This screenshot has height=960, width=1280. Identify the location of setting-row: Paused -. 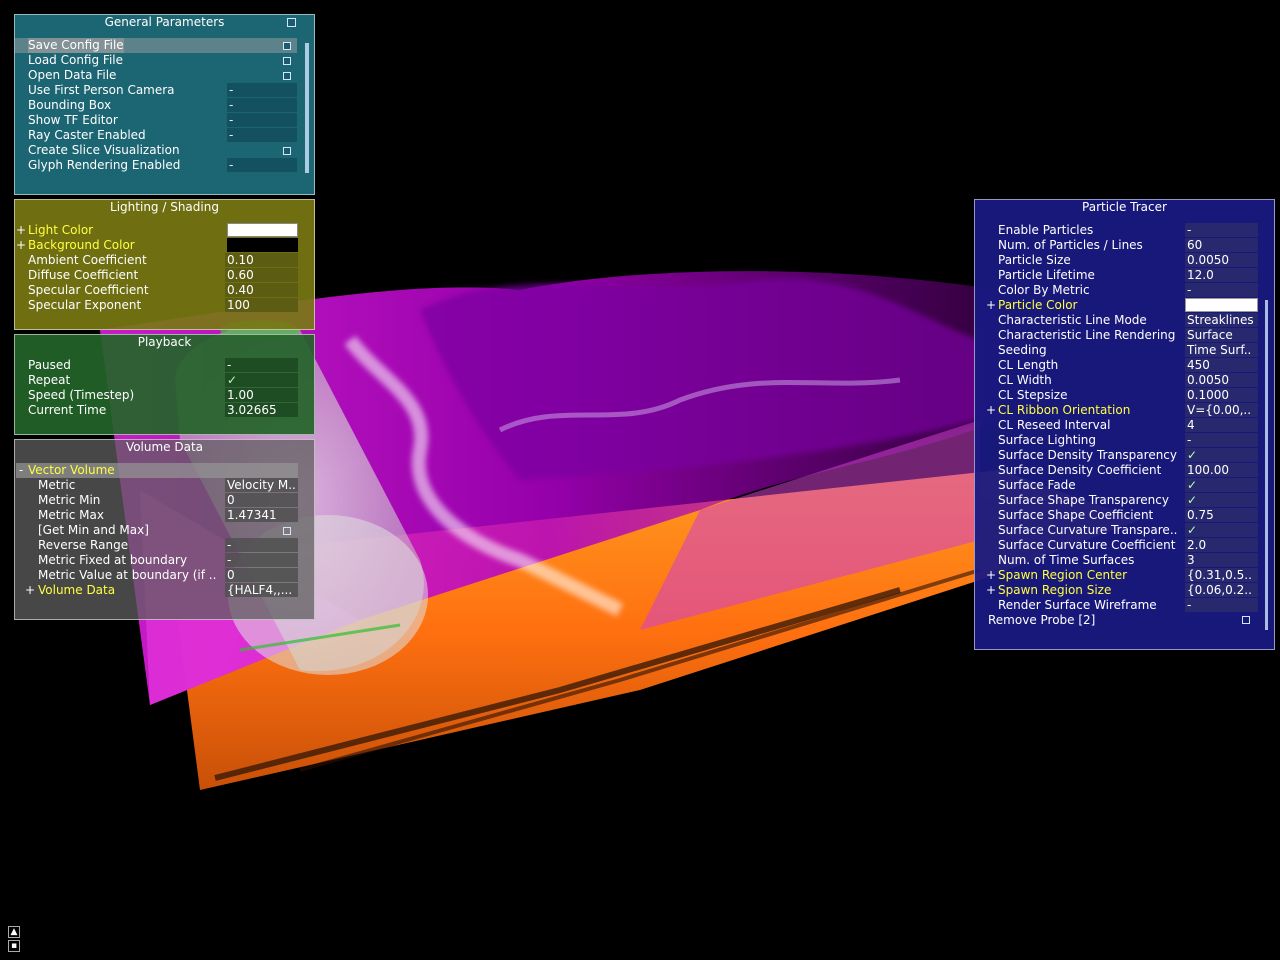
(164, 365).